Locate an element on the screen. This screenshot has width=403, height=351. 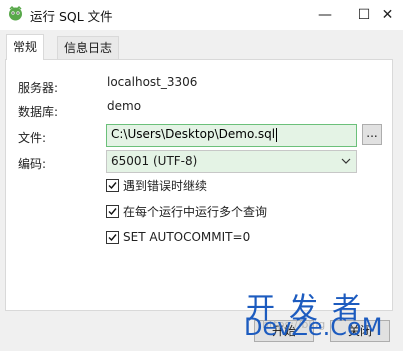
database-label: 数据库: is located at coordinates (38, 112).